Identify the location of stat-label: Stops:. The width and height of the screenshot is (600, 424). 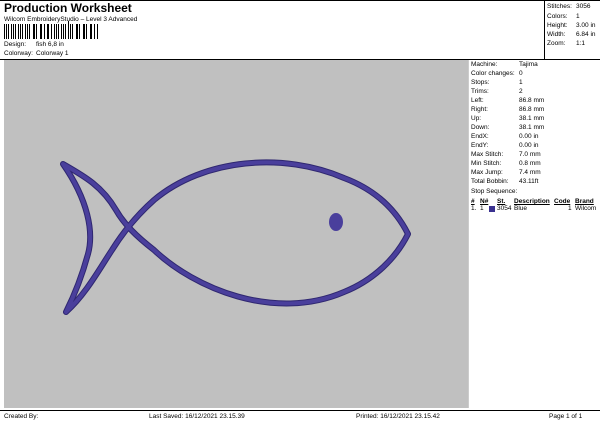
(480, 82).